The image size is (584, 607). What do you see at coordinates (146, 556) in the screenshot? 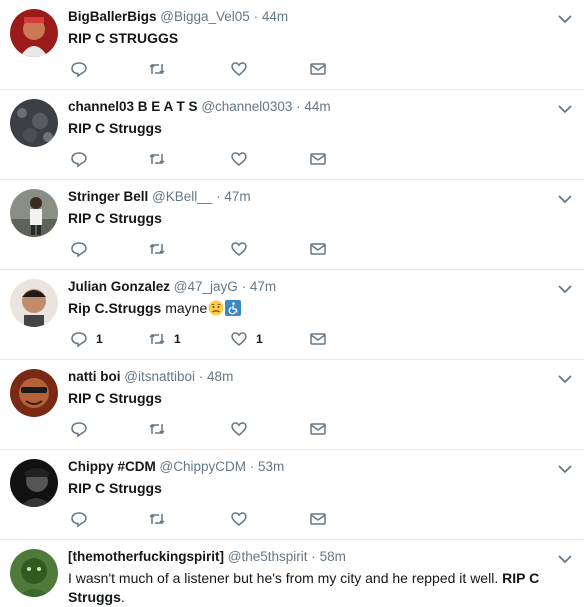
I see `display-name: [themotherfuckingspirit]` at bounding box center [146, 556].